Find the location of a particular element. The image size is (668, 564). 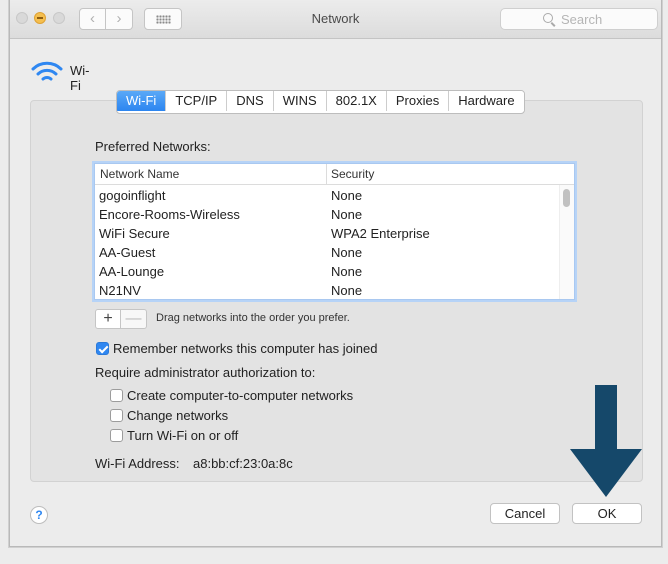

drag-order-hint: Drag networks into the order you prefer. is located at coordinates (253, 318).